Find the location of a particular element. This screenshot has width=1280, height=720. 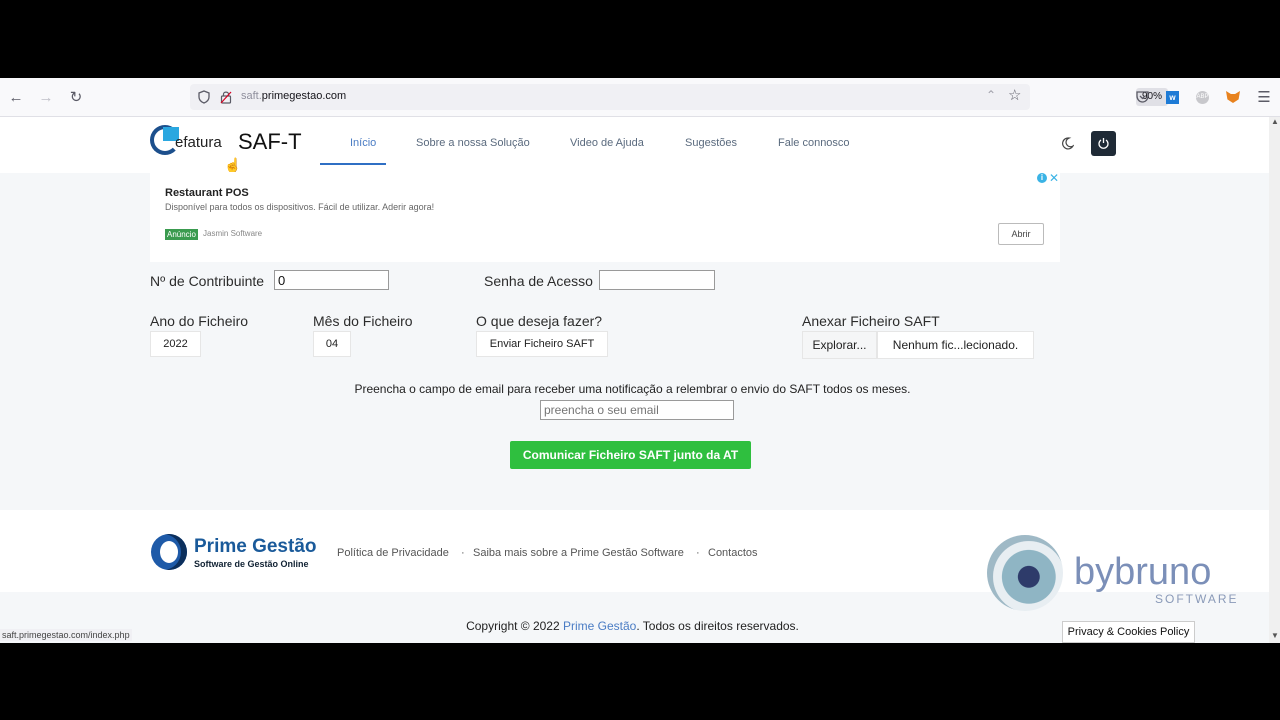

star-icon: ☆ is located at coordinates (1014, 95).